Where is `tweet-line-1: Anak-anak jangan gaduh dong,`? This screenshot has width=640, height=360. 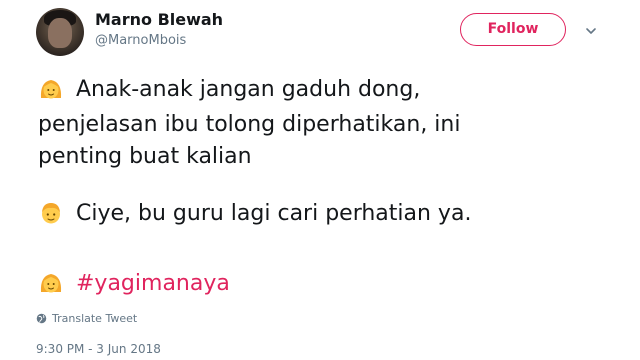 tweet-line-1: Anak-anak jangan gaduh dong, is located at coordinates (229, 89).